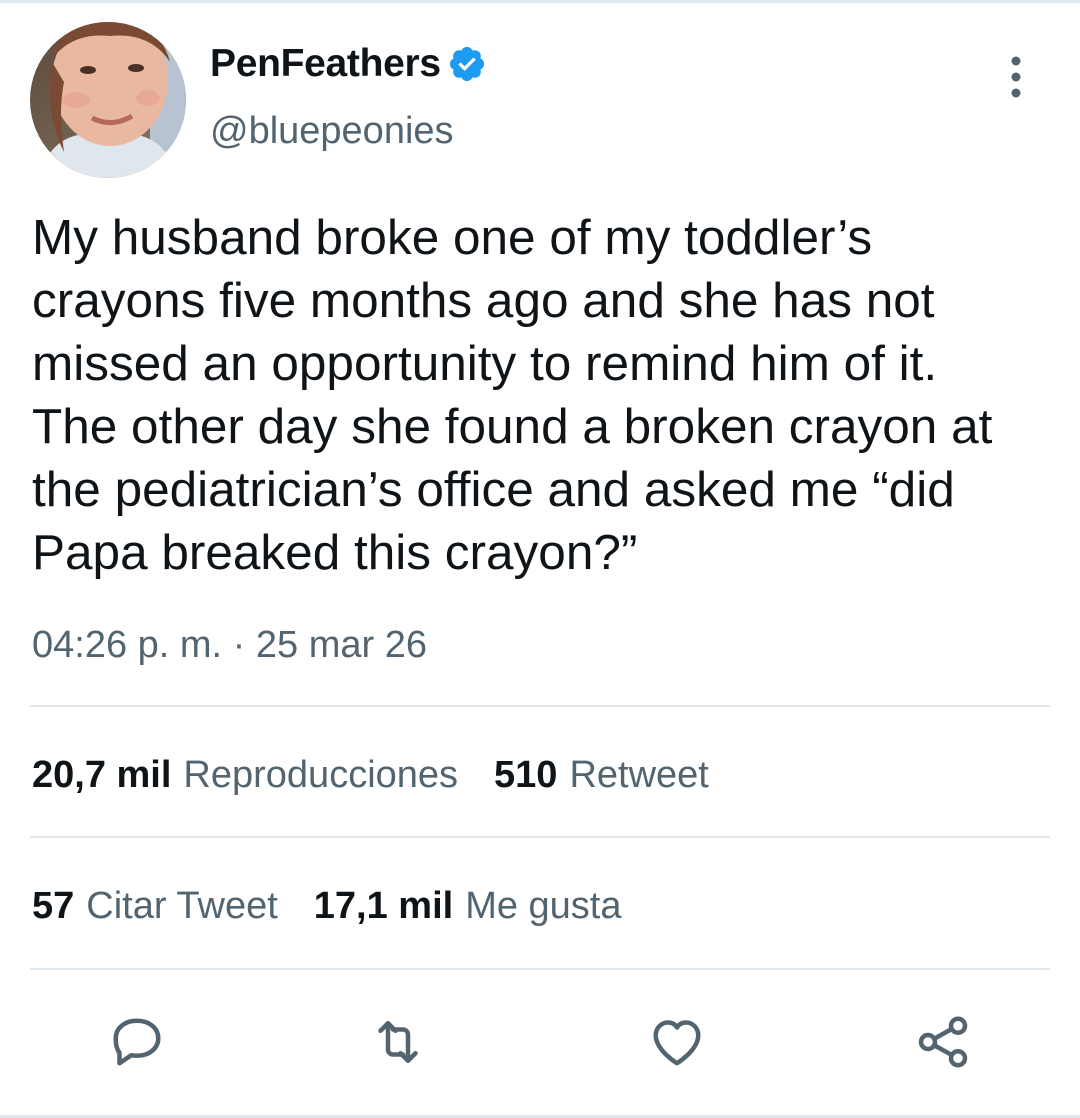 Image resolution: width=1080 pixels, height=1118 pixels. What do you see at coordinates (229, 645) in the screenshot?
I see `tweet-timestamp: 04:26 p. m. · 25 mar 26` at bounding box center [229, 645].